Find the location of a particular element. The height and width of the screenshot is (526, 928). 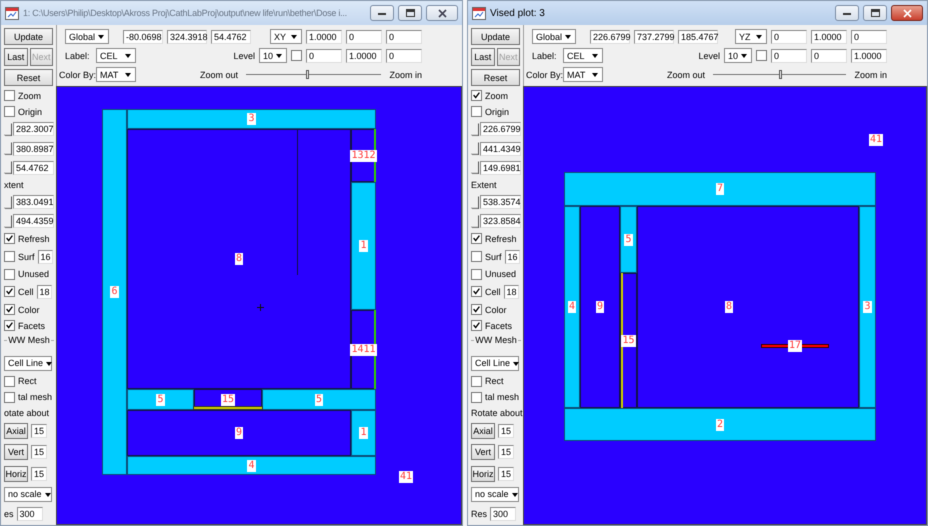

number-field: 185.4767 is located at coordinates (698, 37).